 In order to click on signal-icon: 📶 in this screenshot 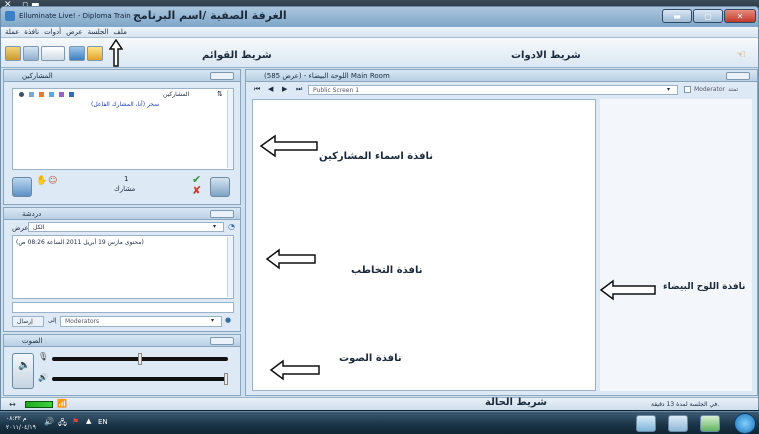, I will do `click(62, 403)`.